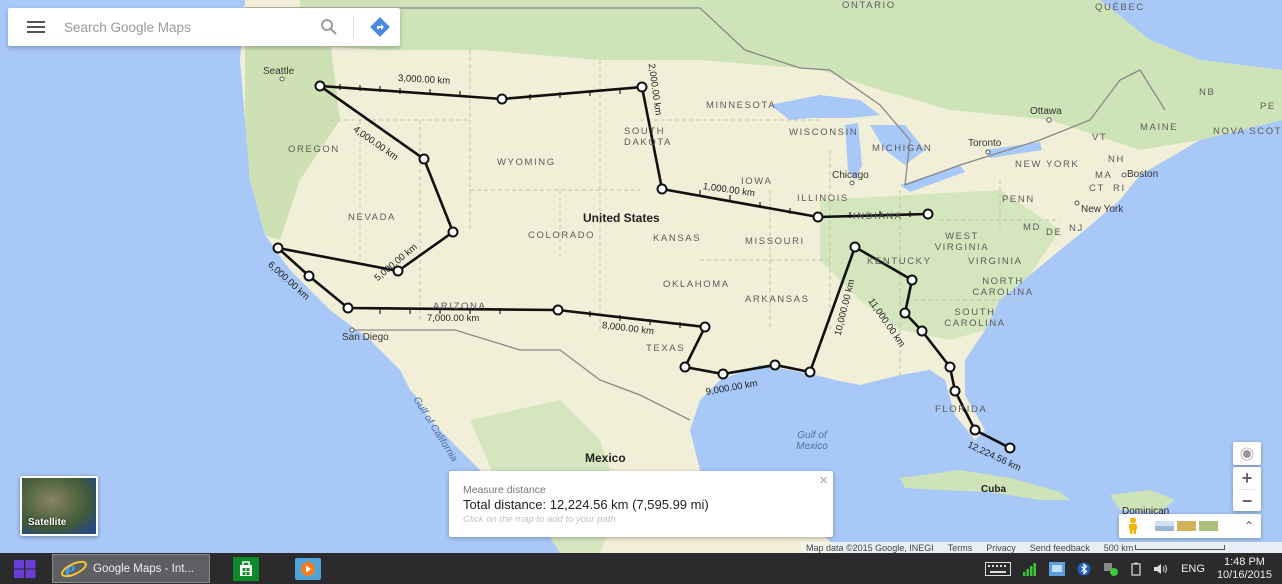 The width and height of the screenshot is (1282, 584). I want to click on windows-logo-icon, so click(25, 568).